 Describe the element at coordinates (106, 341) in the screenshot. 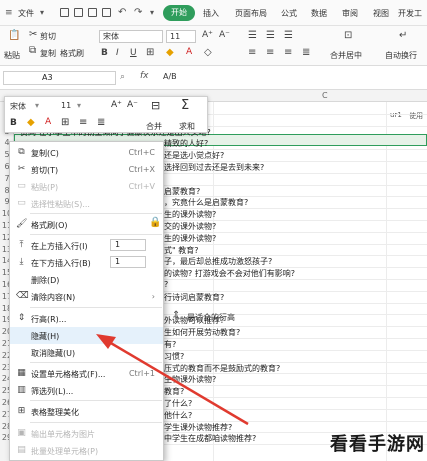

I see `arrow-head` at that location.